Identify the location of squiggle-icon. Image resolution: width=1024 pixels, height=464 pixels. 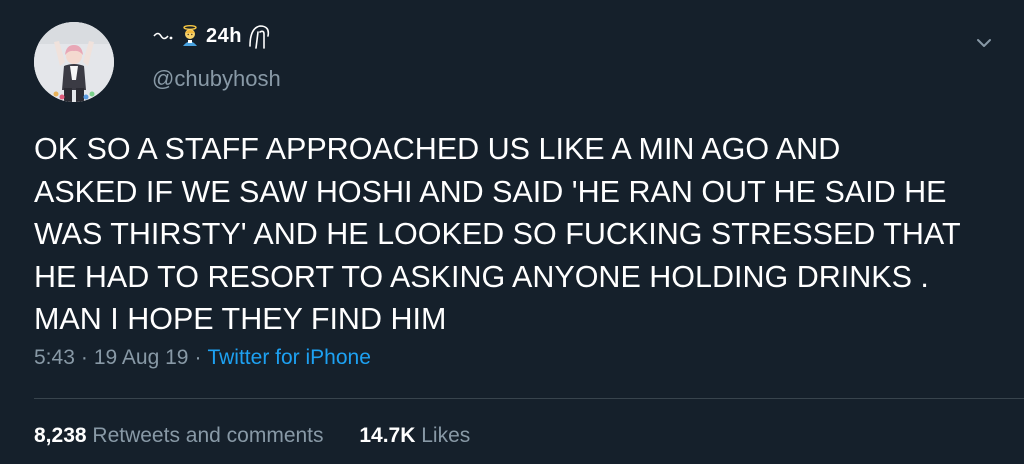
(163, 36).